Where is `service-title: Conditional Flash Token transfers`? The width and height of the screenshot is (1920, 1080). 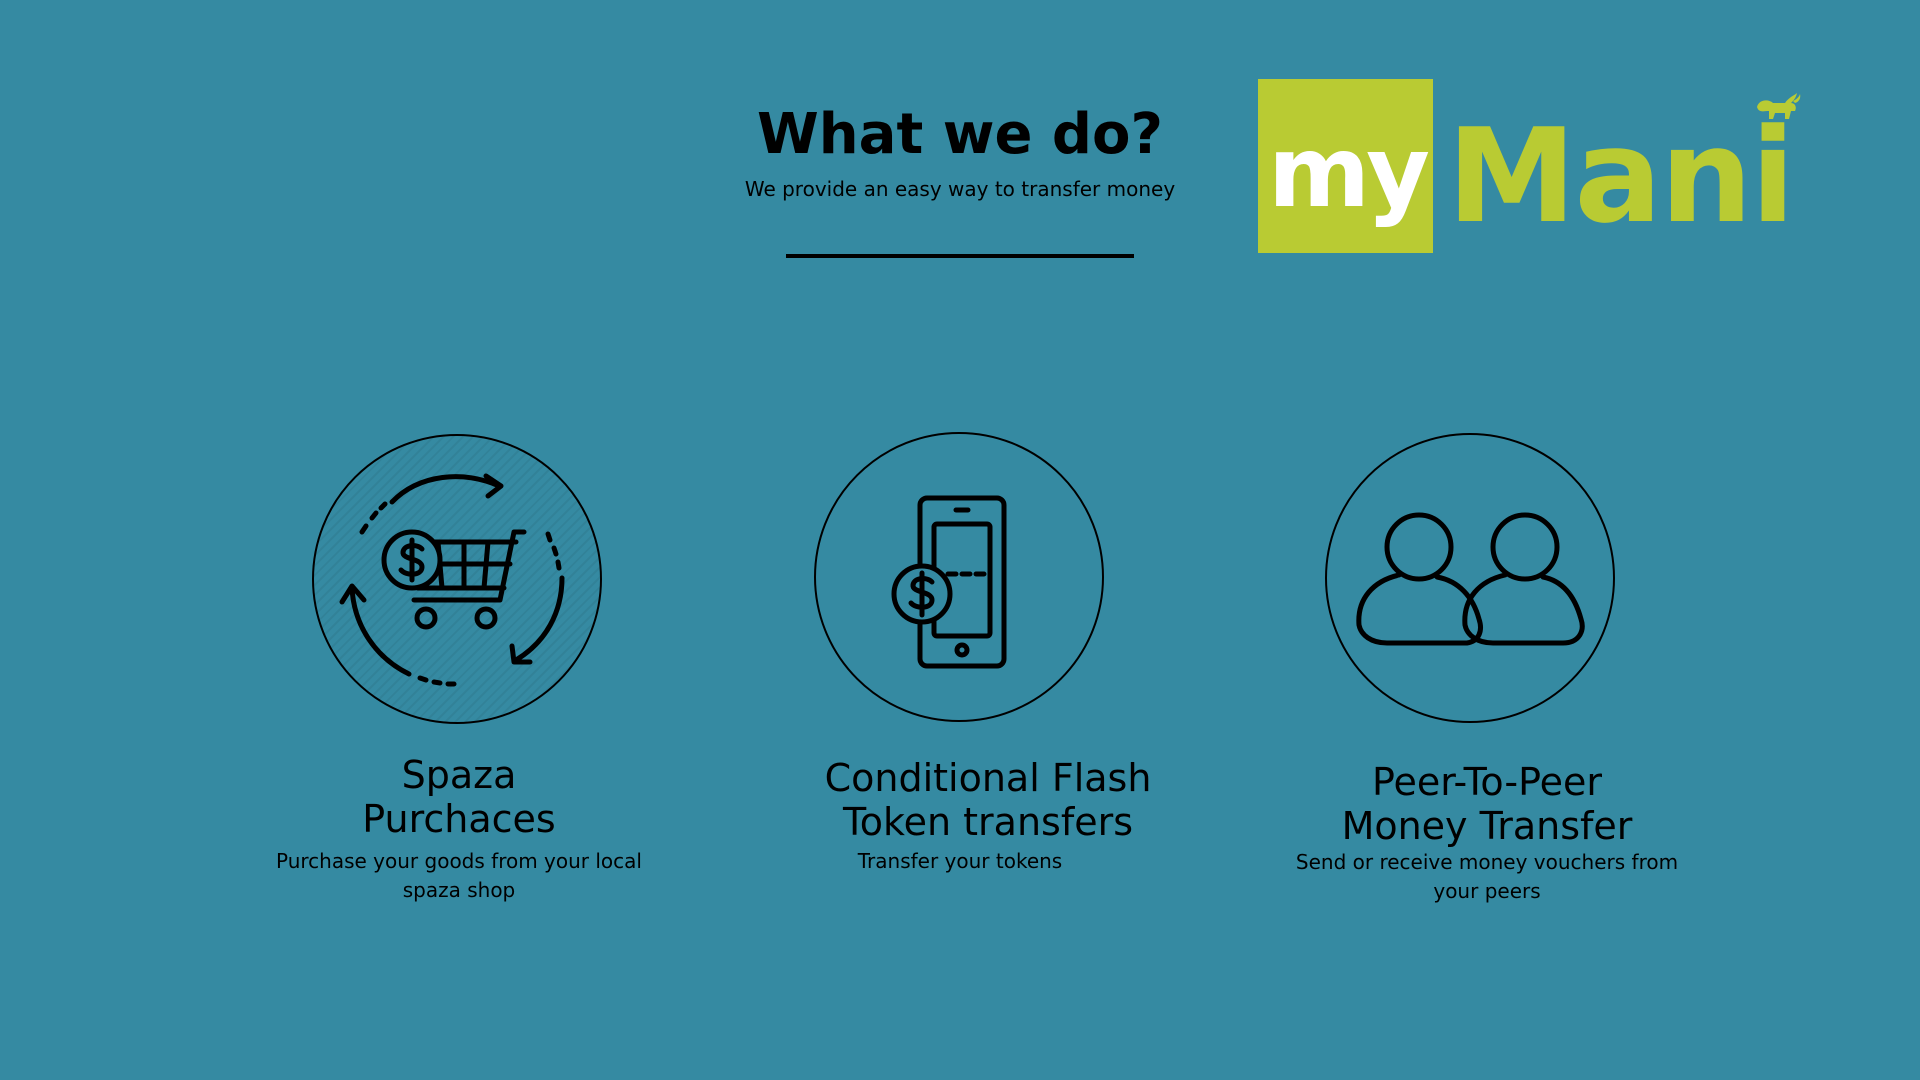 service-title: Conditional Flash Token transfers is located at coordinates (988, 800).